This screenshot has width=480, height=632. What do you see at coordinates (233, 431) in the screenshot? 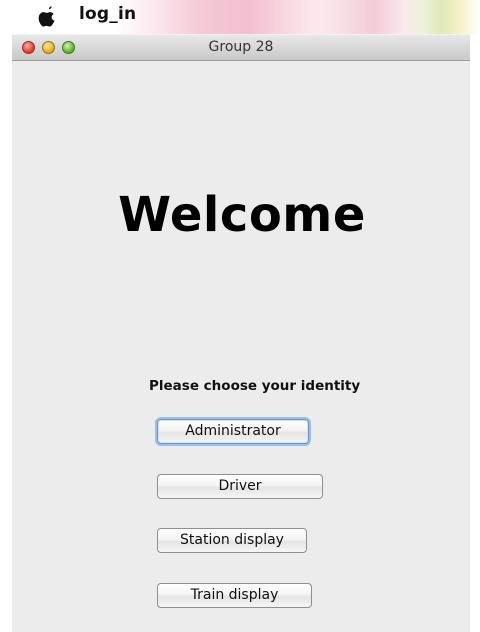
I see `administrator-button: Administrator` at bounding box center [233, 431].